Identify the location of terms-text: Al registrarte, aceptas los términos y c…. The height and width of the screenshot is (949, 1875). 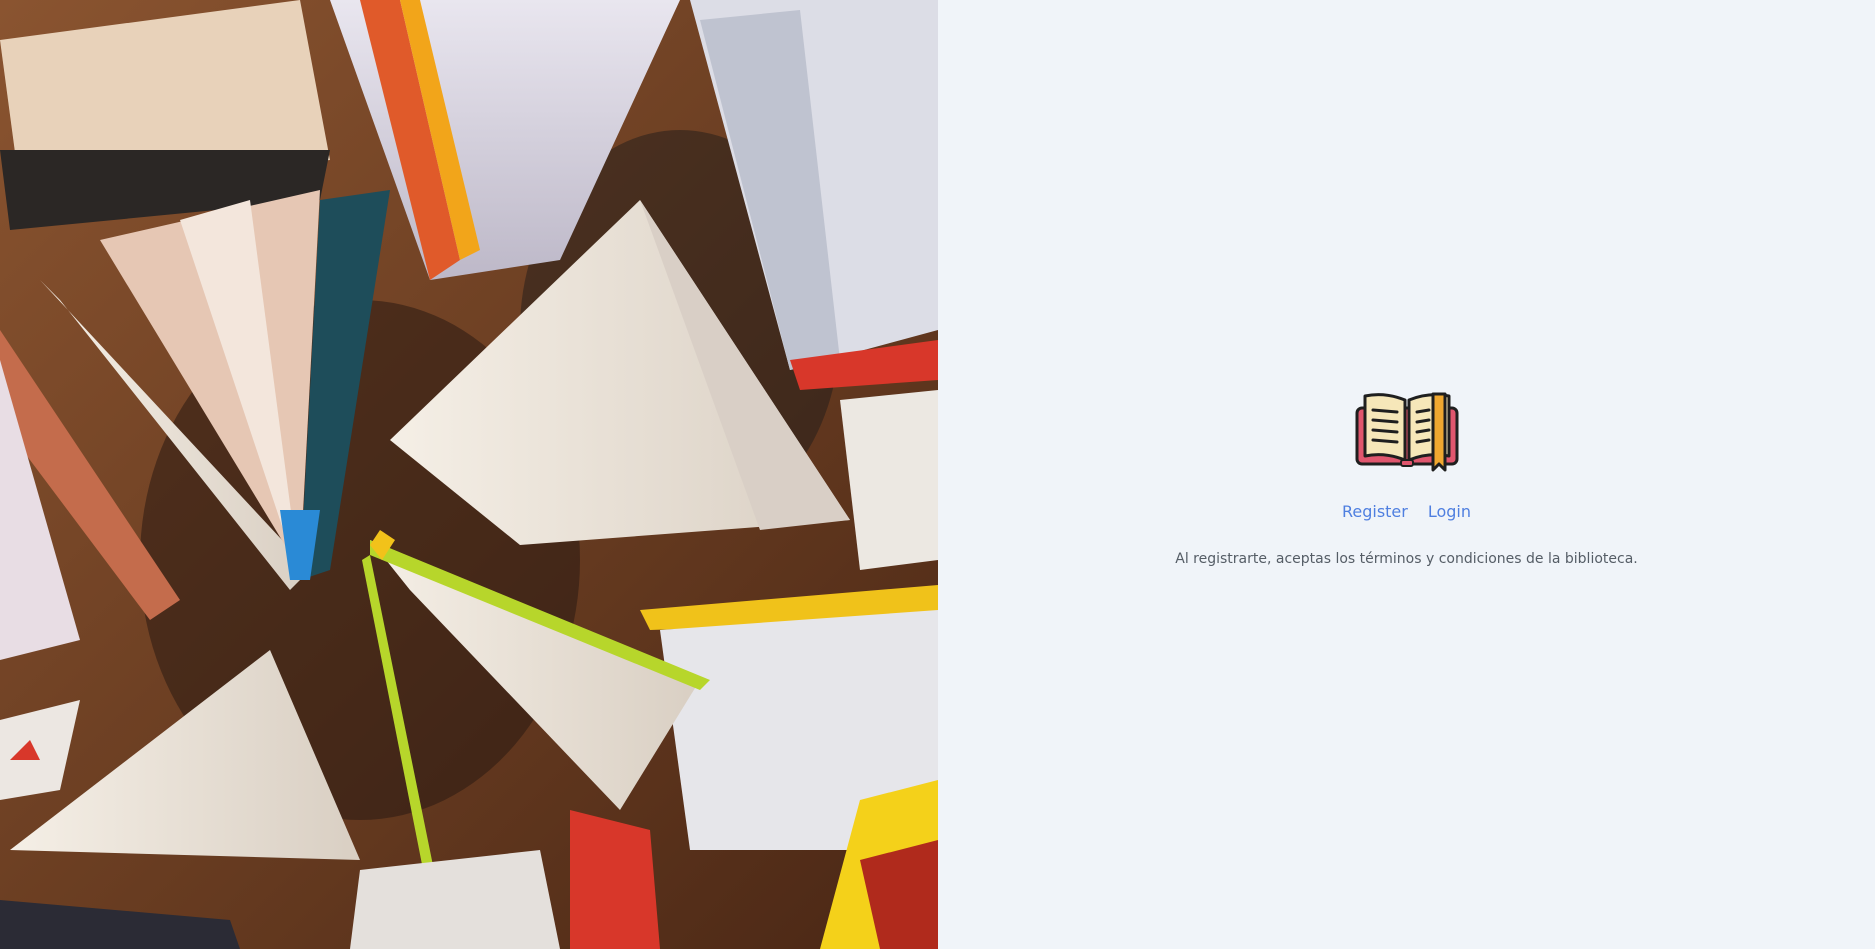
(1406, 559).